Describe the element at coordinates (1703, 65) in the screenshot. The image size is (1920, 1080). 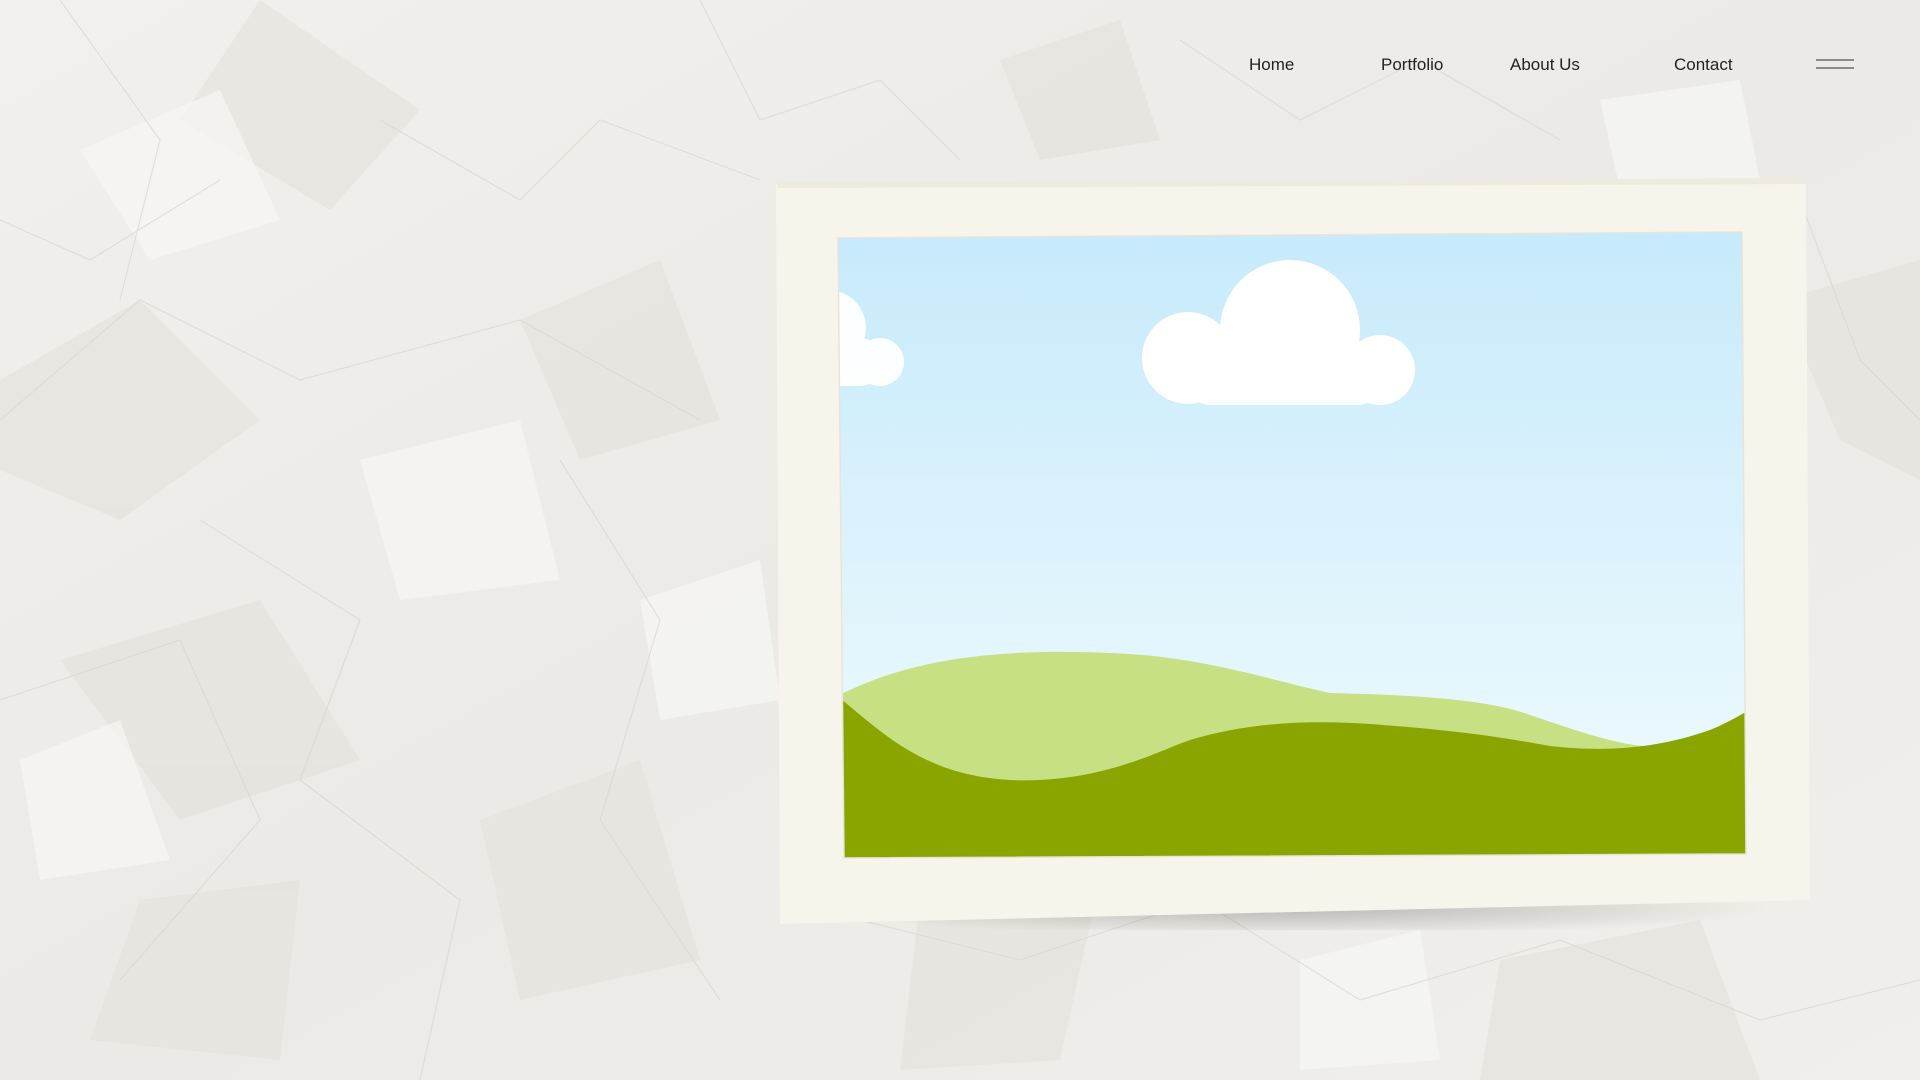
I see `nav-contact-link: Contact` at that location.